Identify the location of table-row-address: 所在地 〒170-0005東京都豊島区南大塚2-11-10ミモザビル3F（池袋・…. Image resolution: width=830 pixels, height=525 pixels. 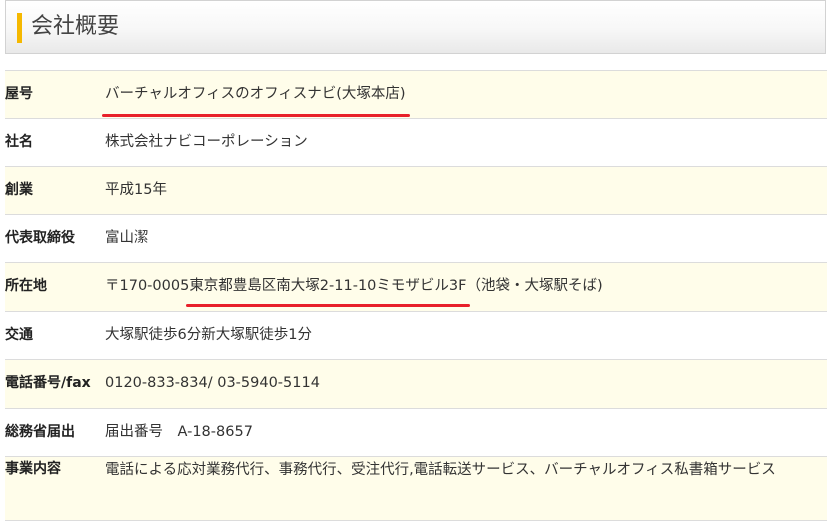
(416, 287).